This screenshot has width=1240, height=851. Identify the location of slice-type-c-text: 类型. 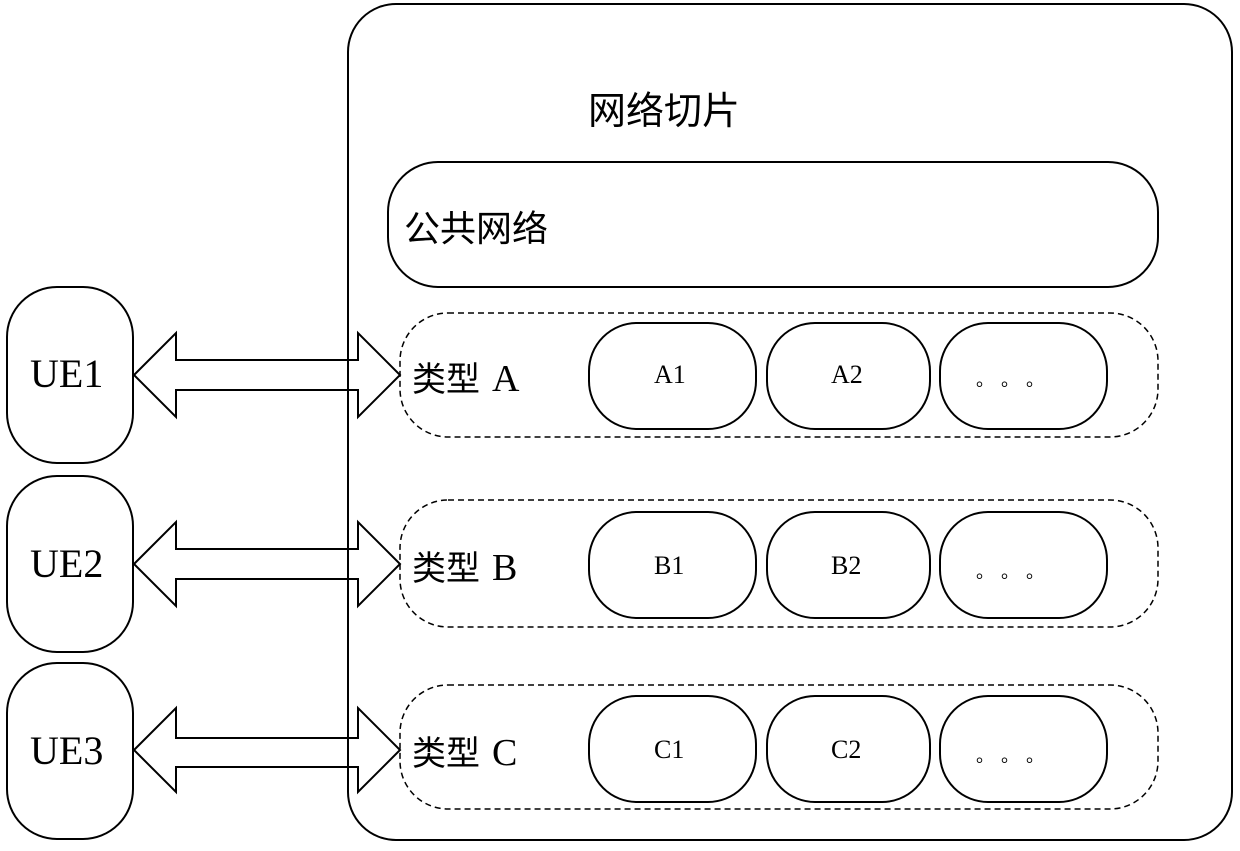
(446, 754).